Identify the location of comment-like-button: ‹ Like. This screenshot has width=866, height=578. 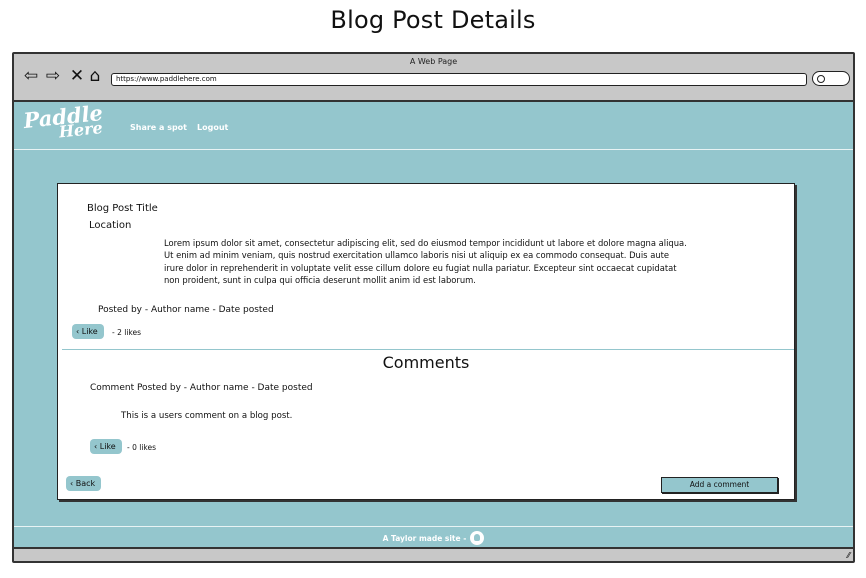
(106, 446).